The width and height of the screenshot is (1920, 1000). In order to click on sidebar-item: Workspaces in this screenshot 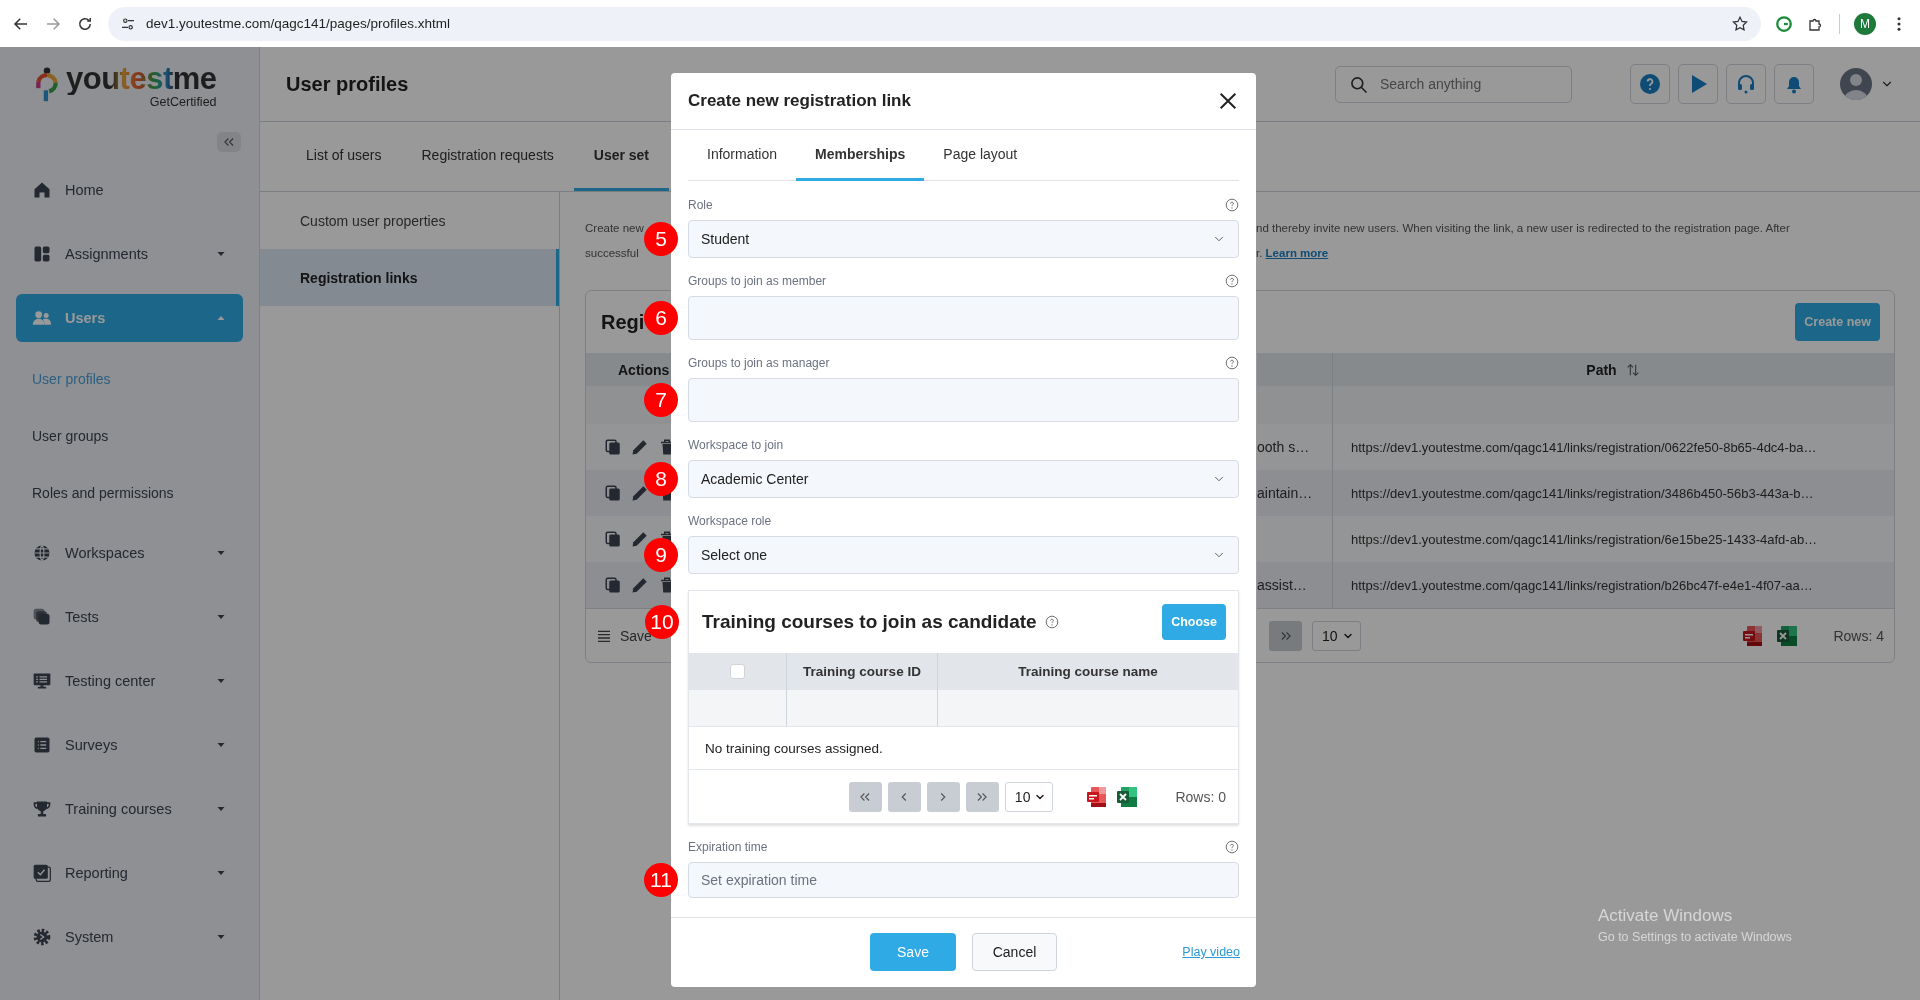, I will do `click(129, 553)`.